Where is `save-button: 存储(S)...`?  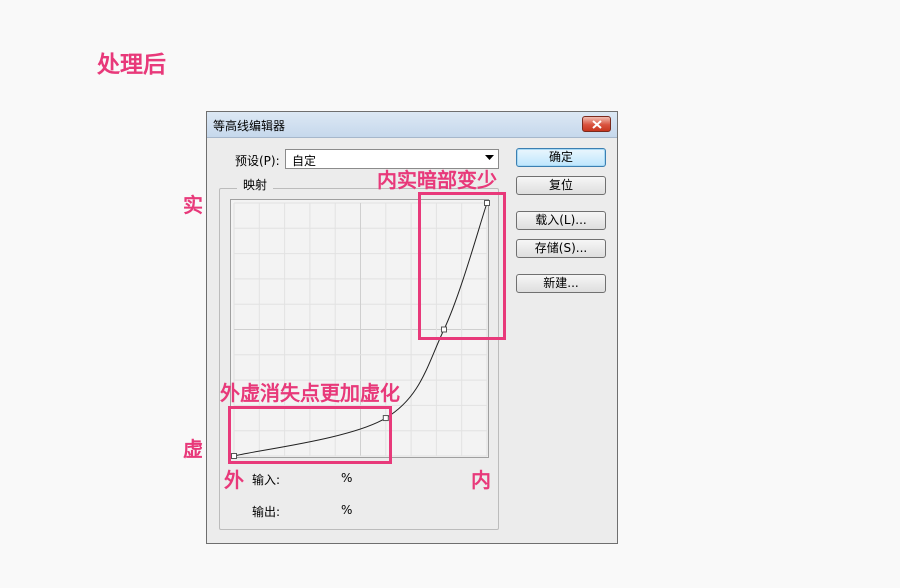
save-button: 存储(S)... is located at coordinates (561, 248).